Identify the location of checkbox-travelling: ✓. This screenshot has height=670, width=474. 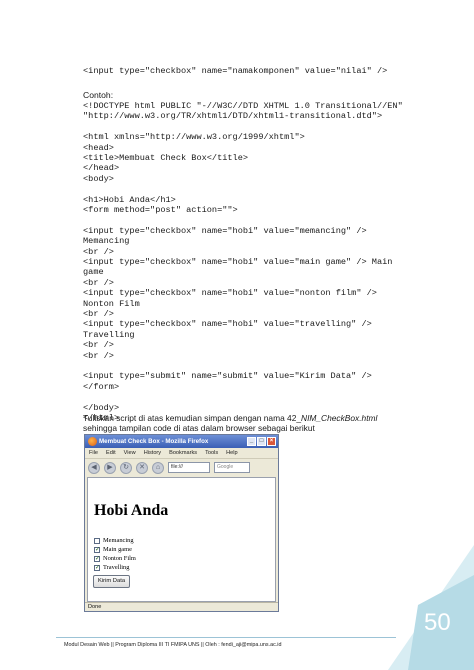
(97, 567).